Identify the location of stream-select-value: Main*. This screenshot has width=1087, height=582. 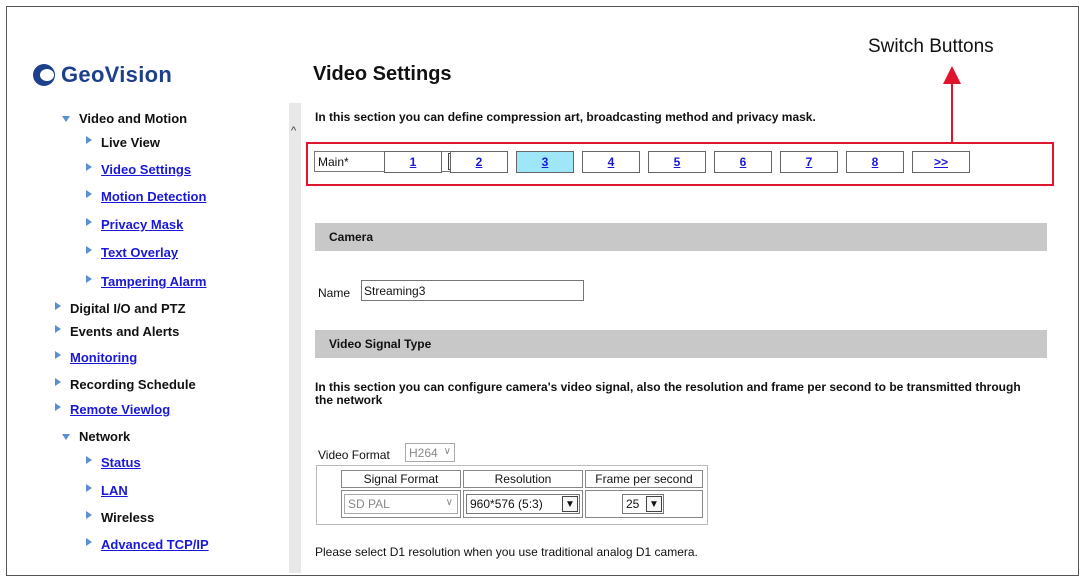
(333, 161).